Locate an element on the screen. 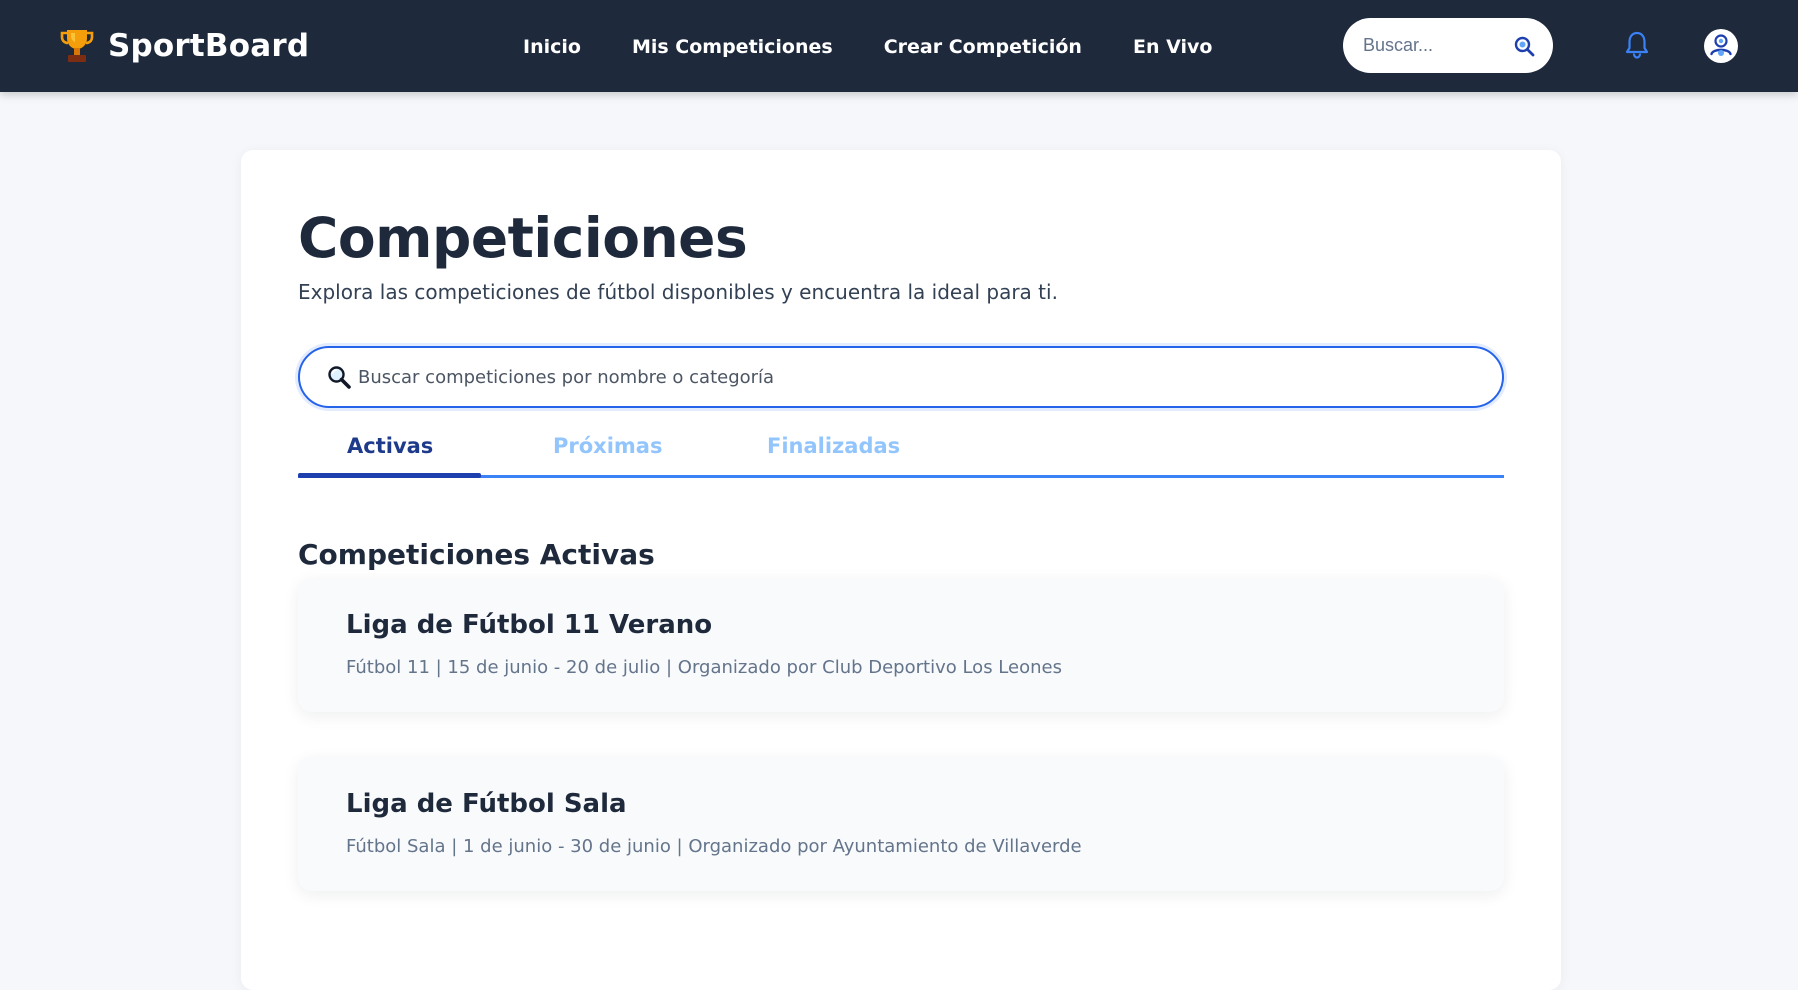 This screenshot has width=1798, height=990. competition-search-box is located at coordinates (901, 377).